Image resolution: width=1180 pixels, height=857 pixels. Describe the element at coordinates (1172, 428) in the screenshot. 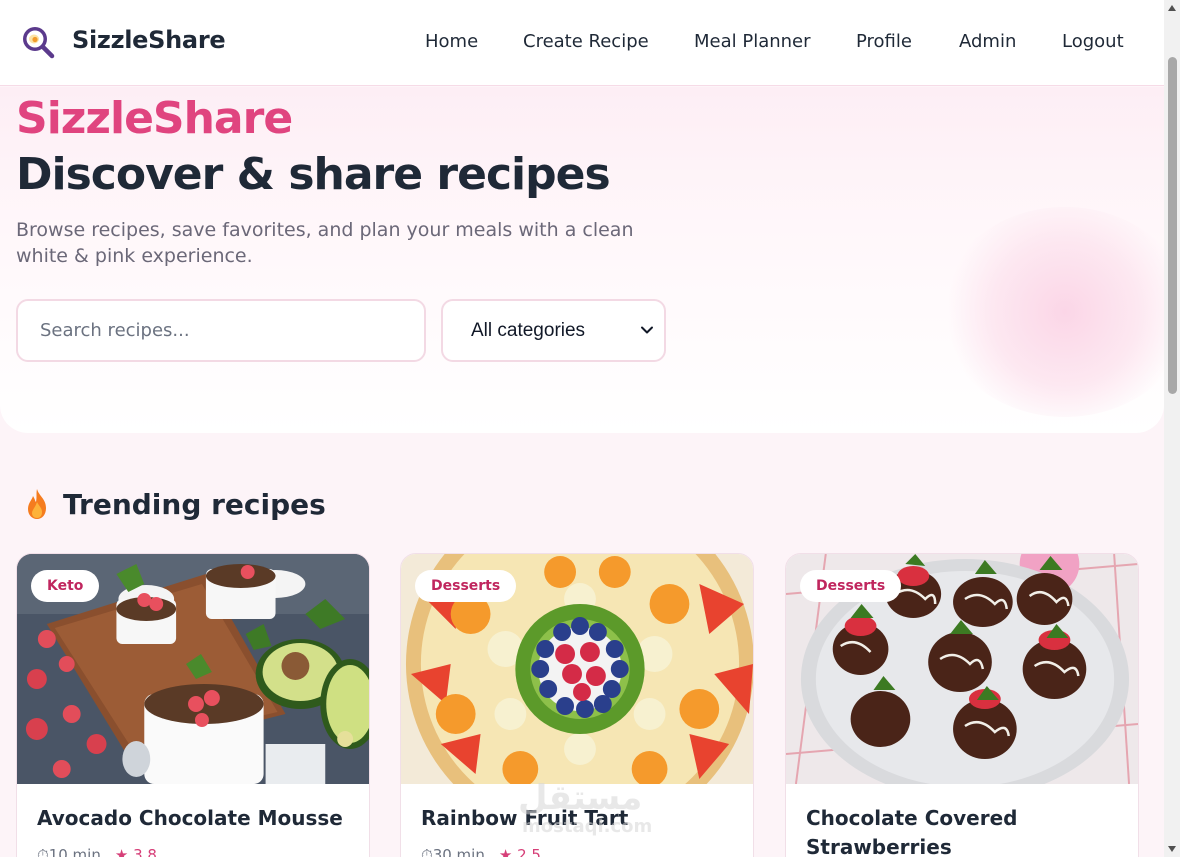

I see `page-scrollbar` at that location.